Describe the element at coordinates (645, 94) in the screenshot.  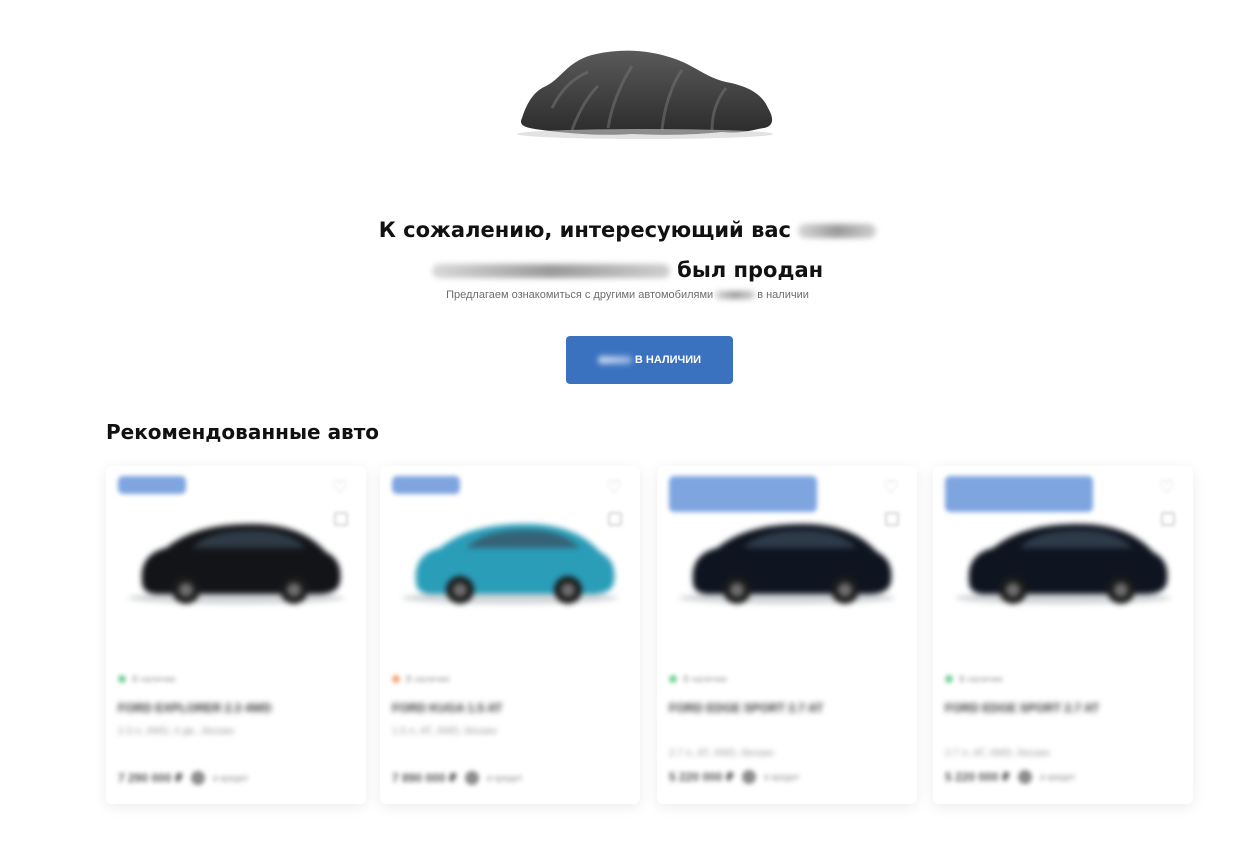
I see `covered-car-image` at that location.